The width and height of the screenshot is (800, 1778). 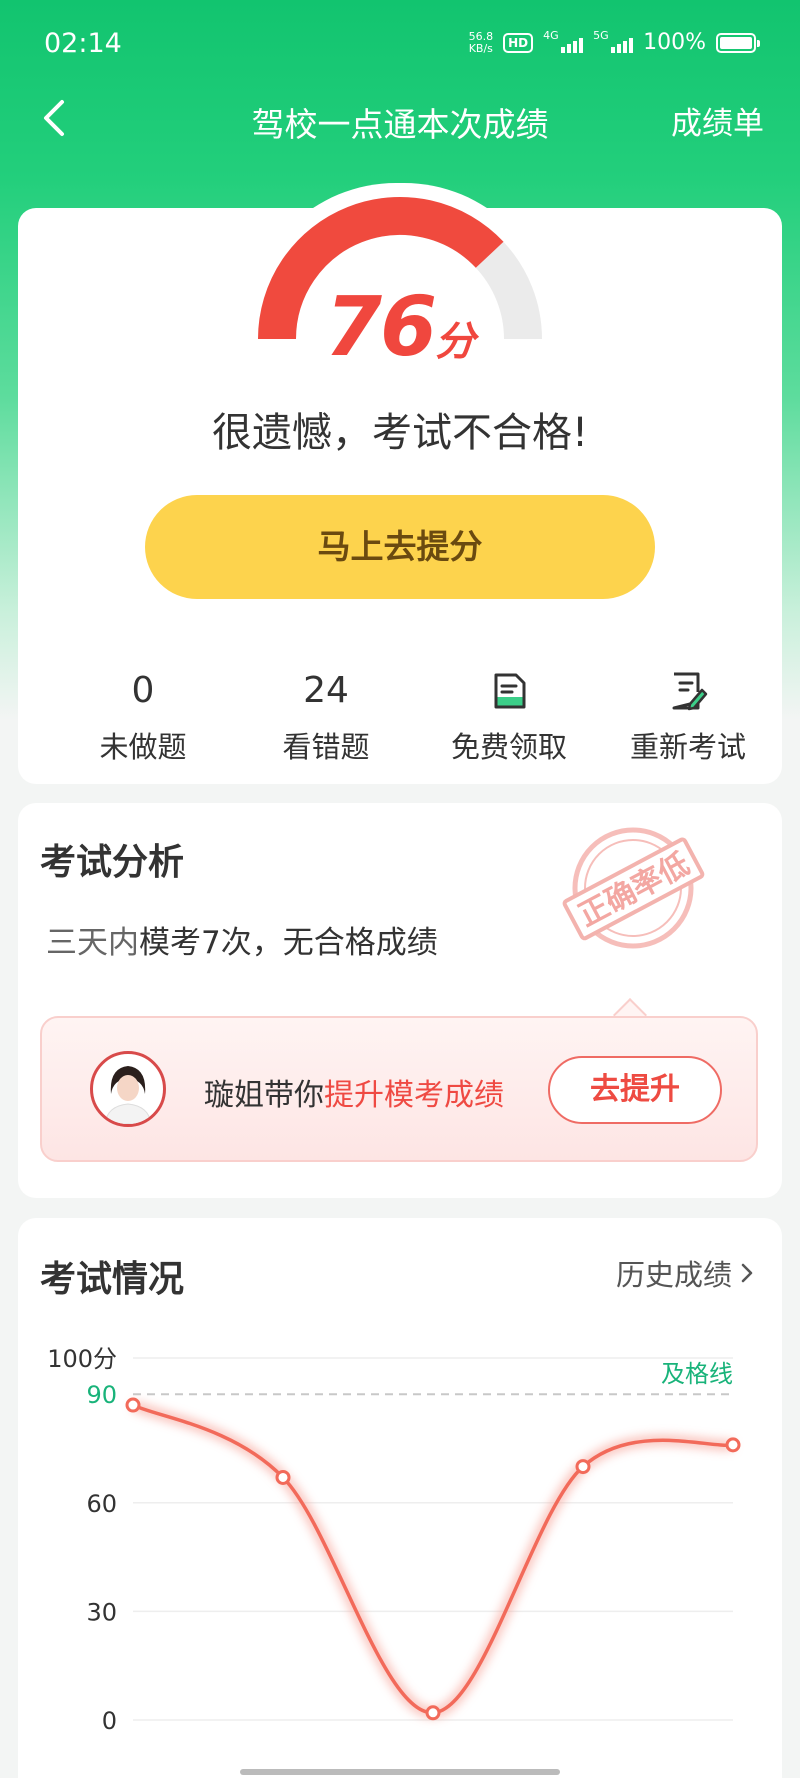 I want to click on analysis-summary: 三天内模考7次，无合格成绩, so click(x=242, y=939).